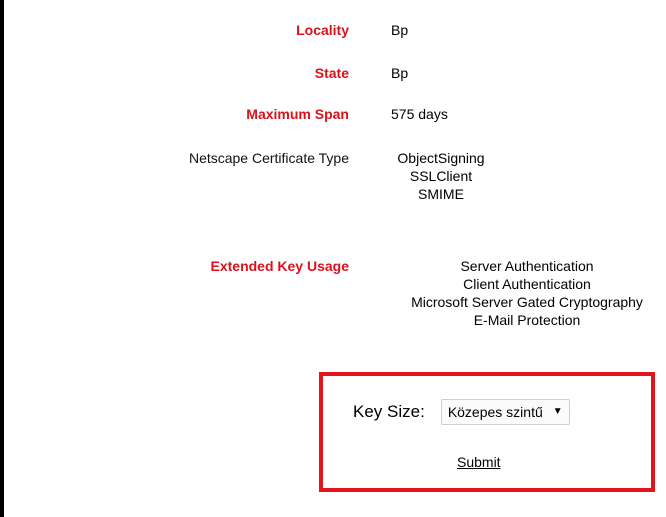 The height and width of the screenshot is (517, 666). Describe the element at coordinates (479, 462) in the screenshot. I see `submit-link: Submit` at that location.